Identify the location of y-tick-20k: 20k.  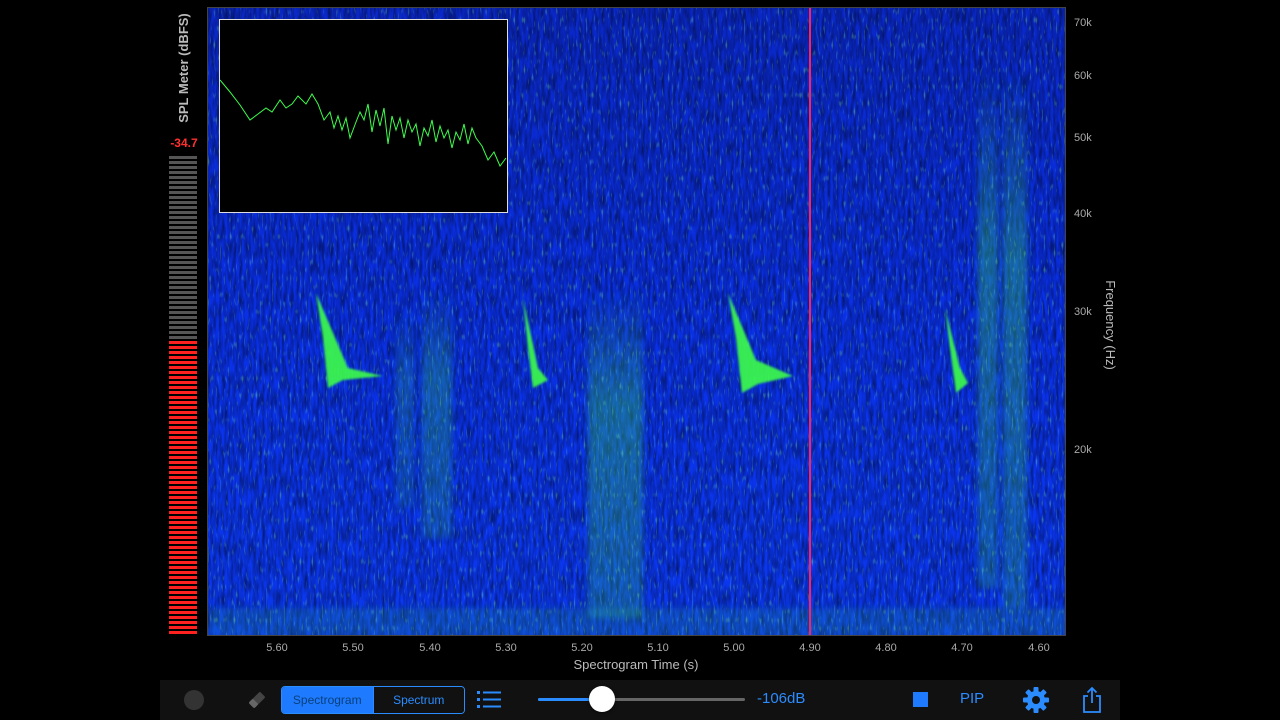
(1083, 450).